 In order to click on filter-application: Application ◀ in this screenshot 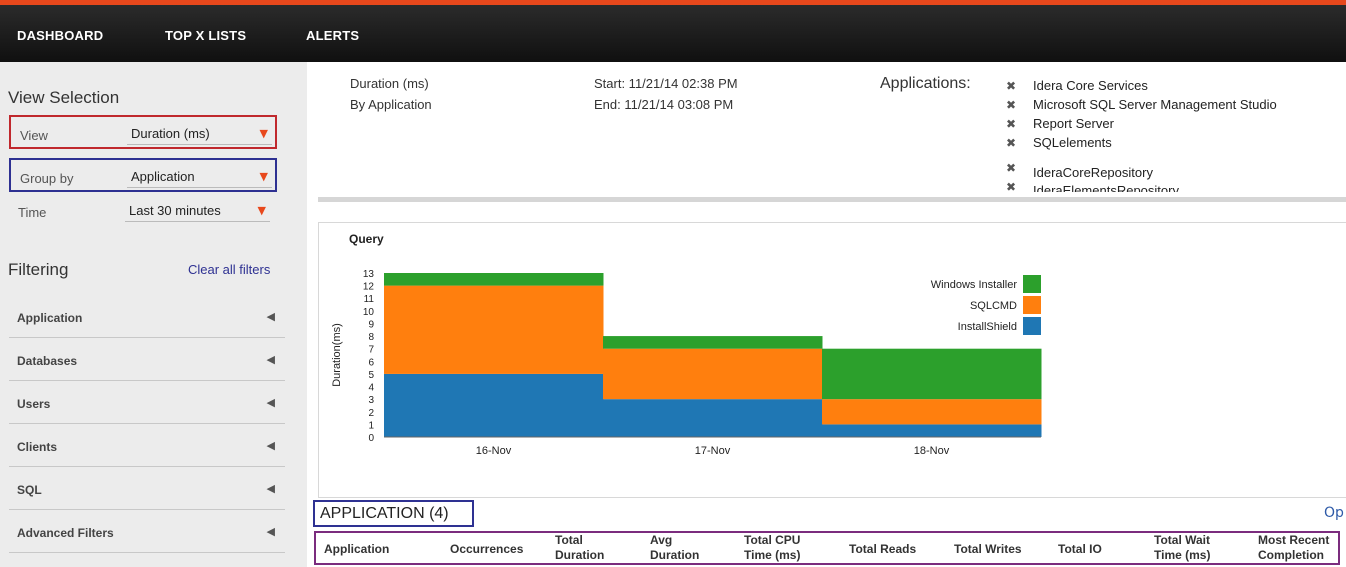, I will do `click(147, 316)`.